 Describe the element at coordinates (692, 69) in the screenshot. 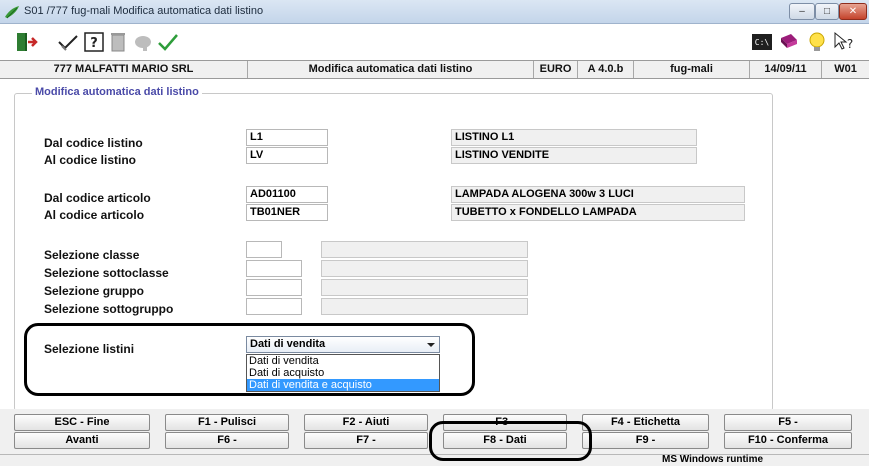

I see `user-name: fug-mali` at that location.